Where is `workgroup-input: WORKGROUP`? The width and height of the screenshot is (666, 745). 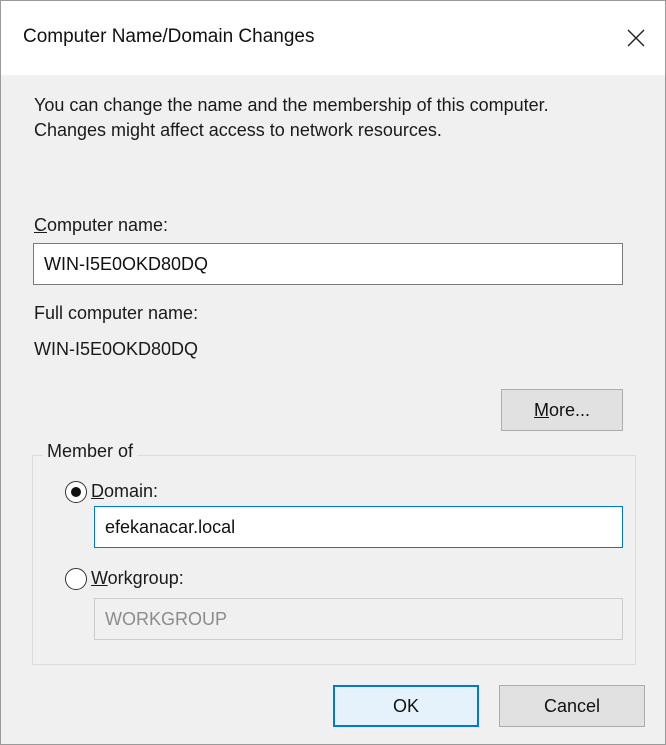
workgroup-input: WORKGROUP is located at coordinates (358, 619).